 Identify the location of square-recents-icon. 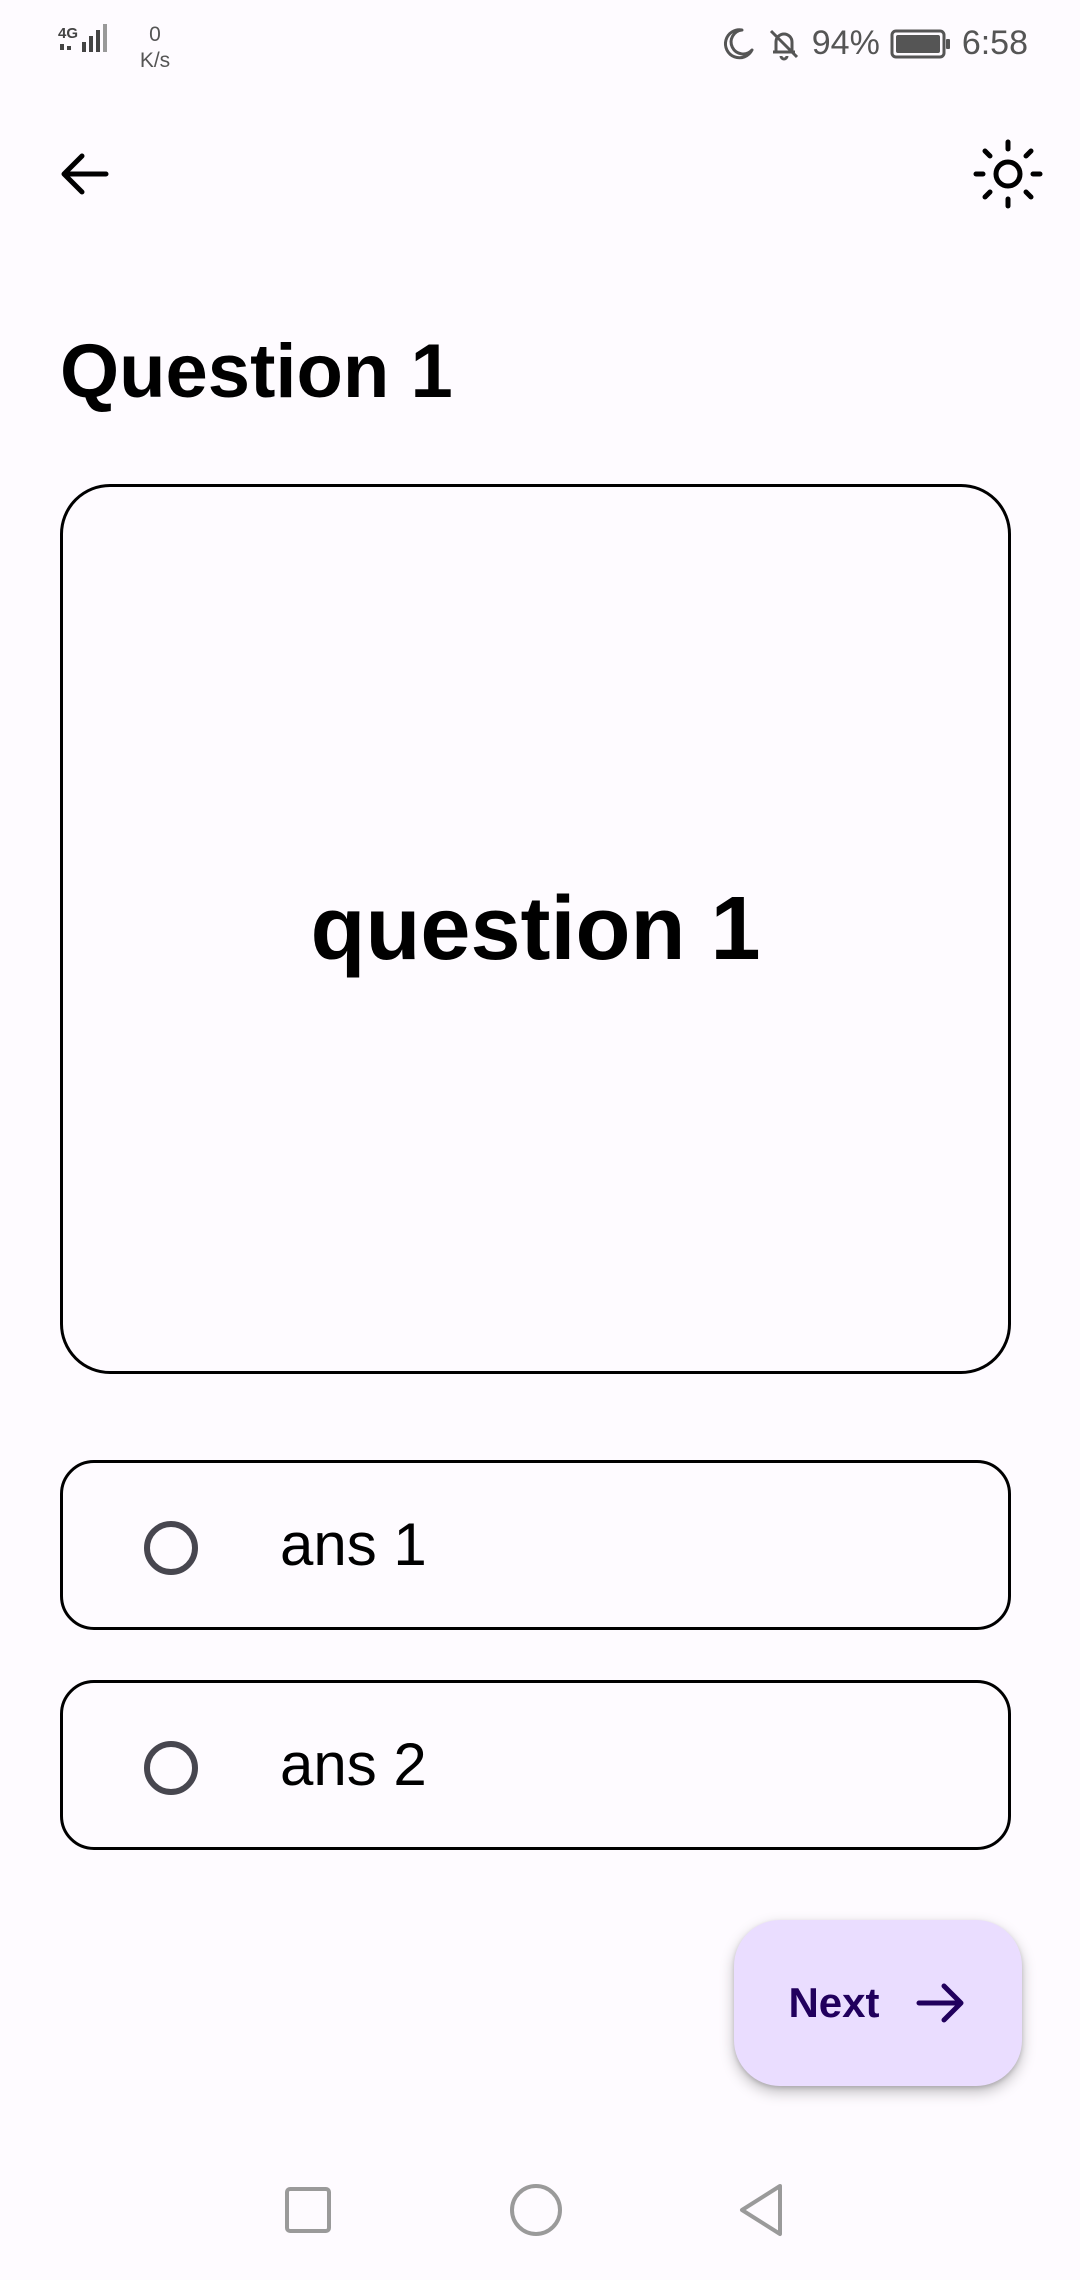
(308, 2210).